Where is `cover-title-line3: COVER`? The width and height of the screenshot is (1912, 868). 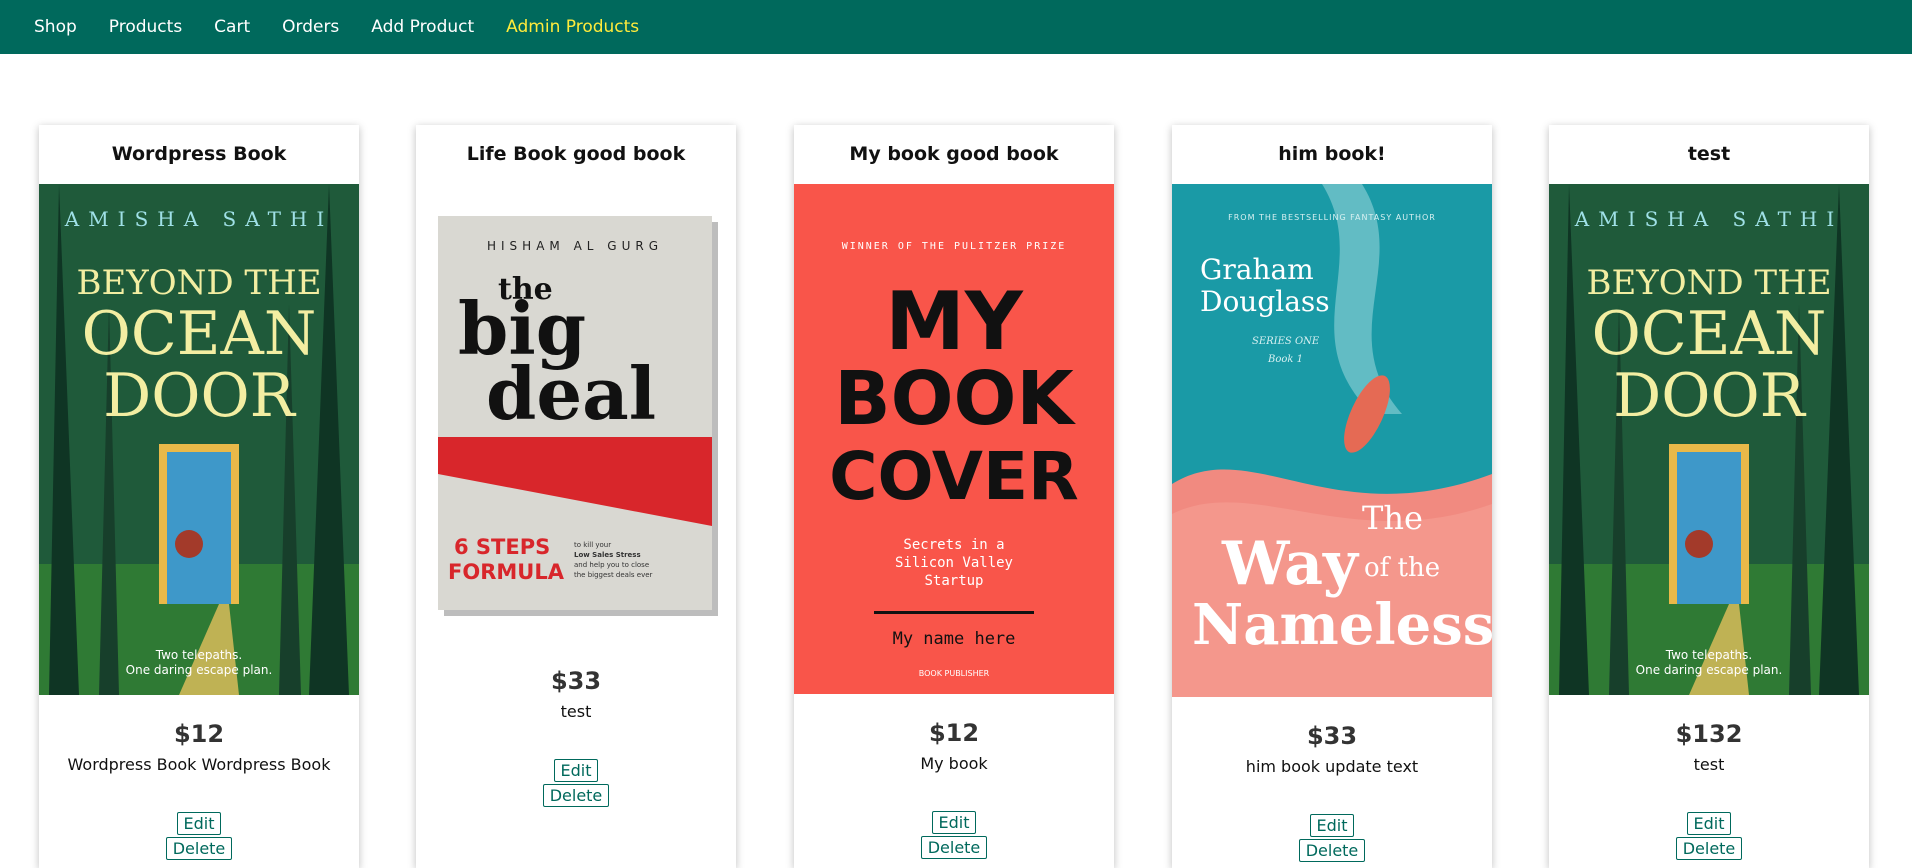 cover-title-line3: COVER is located at coordinates (954, 476).